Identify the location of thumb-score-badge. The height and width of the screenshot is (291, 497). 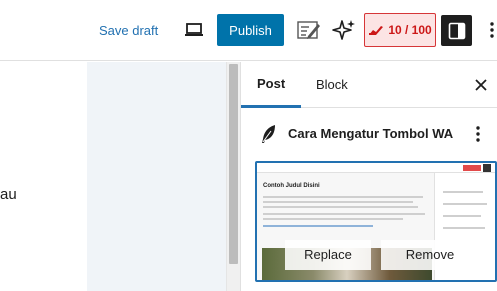
(472, 168).